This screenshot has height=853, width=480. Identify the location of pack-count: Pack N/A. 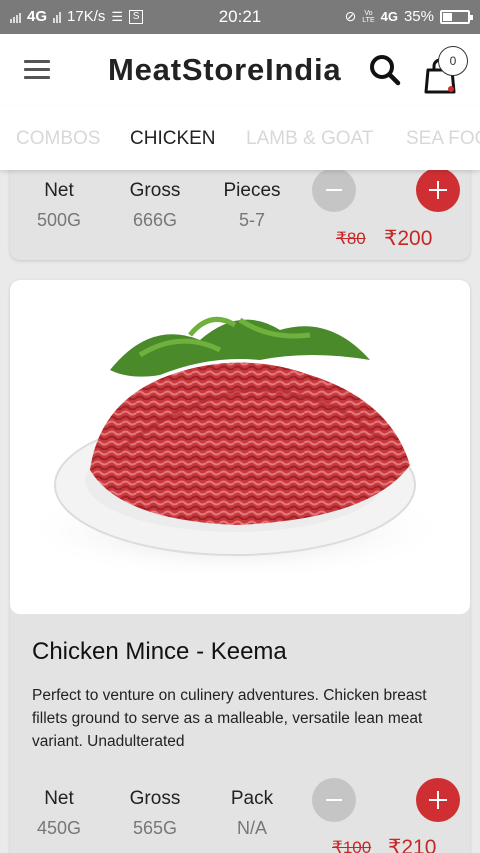
(252, 813).